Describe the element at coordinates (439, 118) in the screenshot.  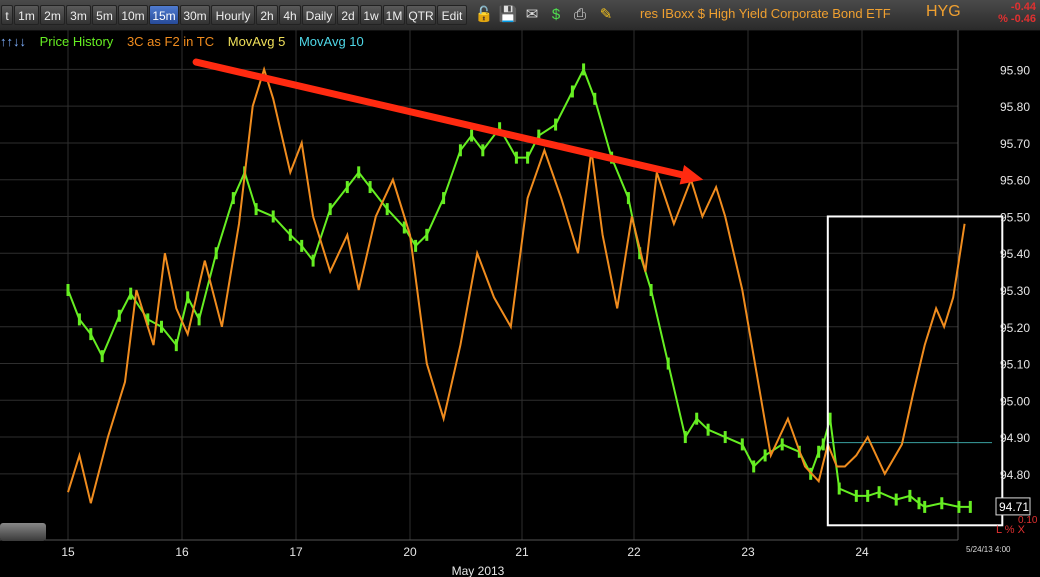
I see `annotation-arrow-shaft` at that location.